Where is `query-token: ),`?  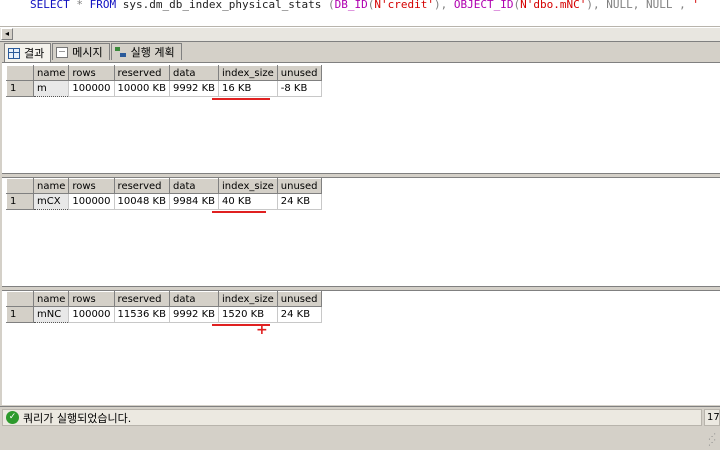
query-token: ), is located at coordinates (444, 5).